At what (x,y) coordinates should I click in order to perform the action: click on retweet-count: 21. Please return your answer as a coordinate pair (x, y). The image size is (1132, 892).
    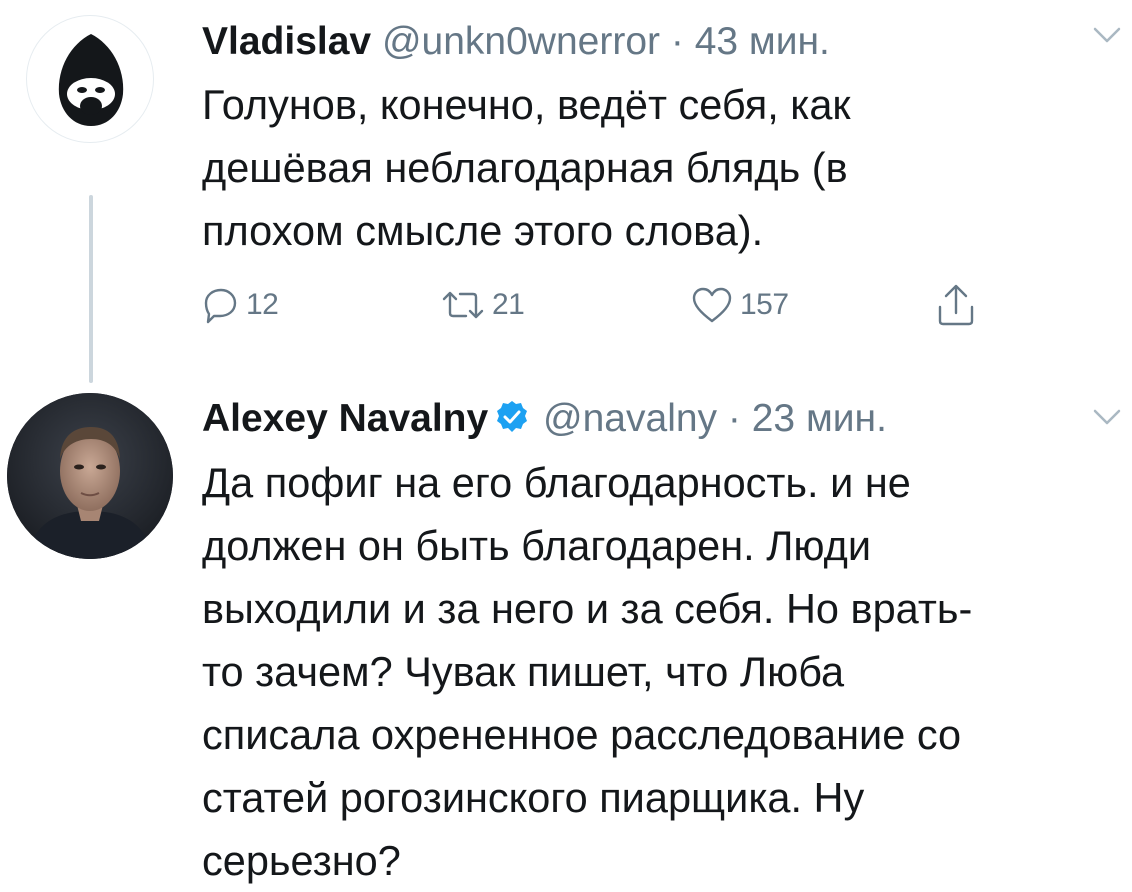
    Looking at the image, I should click on (508, 304).